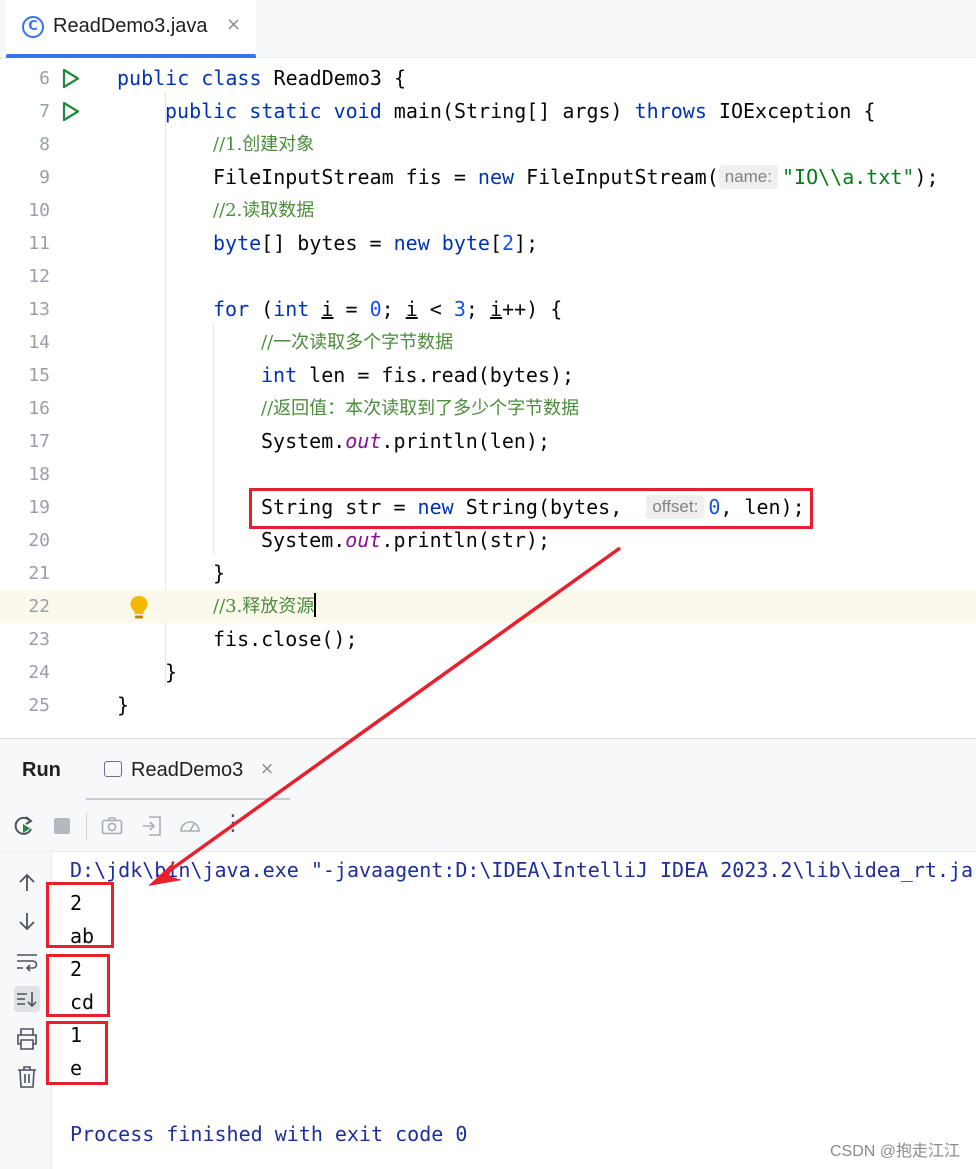 The height and width of the screenshot is (1169, 976). Describe the element at coordinates (531, 508) in the screenshot. I see `highlight-box-string-constructor` at that location.